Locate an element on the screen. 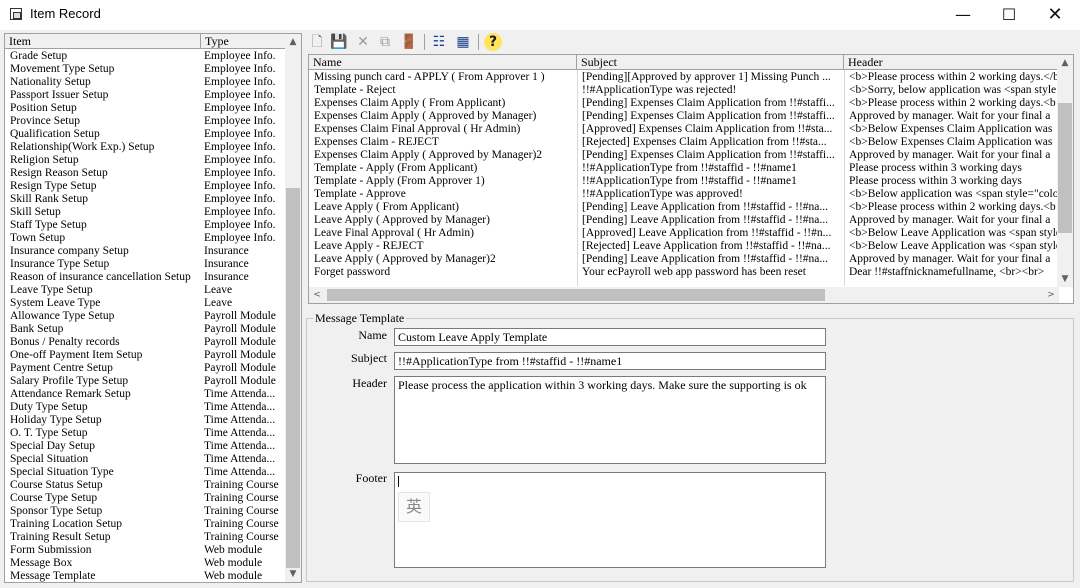 This screenshot has height=588, width=1080. list-item: Skill Setup Employee Info. is located at coordinates (146, 212).